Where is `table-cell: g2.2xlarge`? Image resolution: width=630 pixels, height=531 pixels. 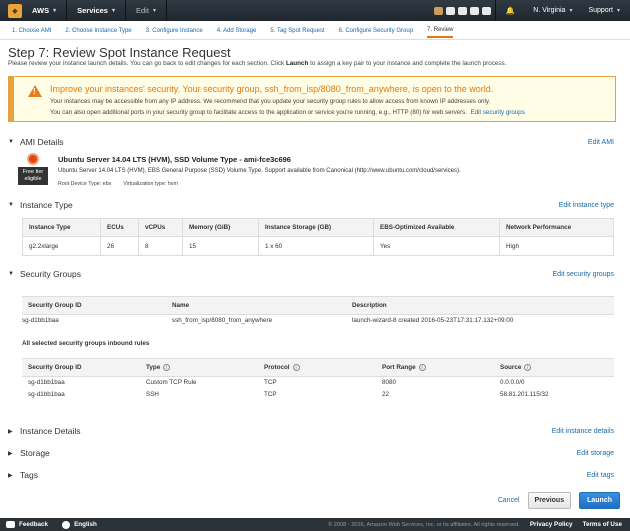 table-cell: g2.2xlarge is located at coordinates (61, 246).